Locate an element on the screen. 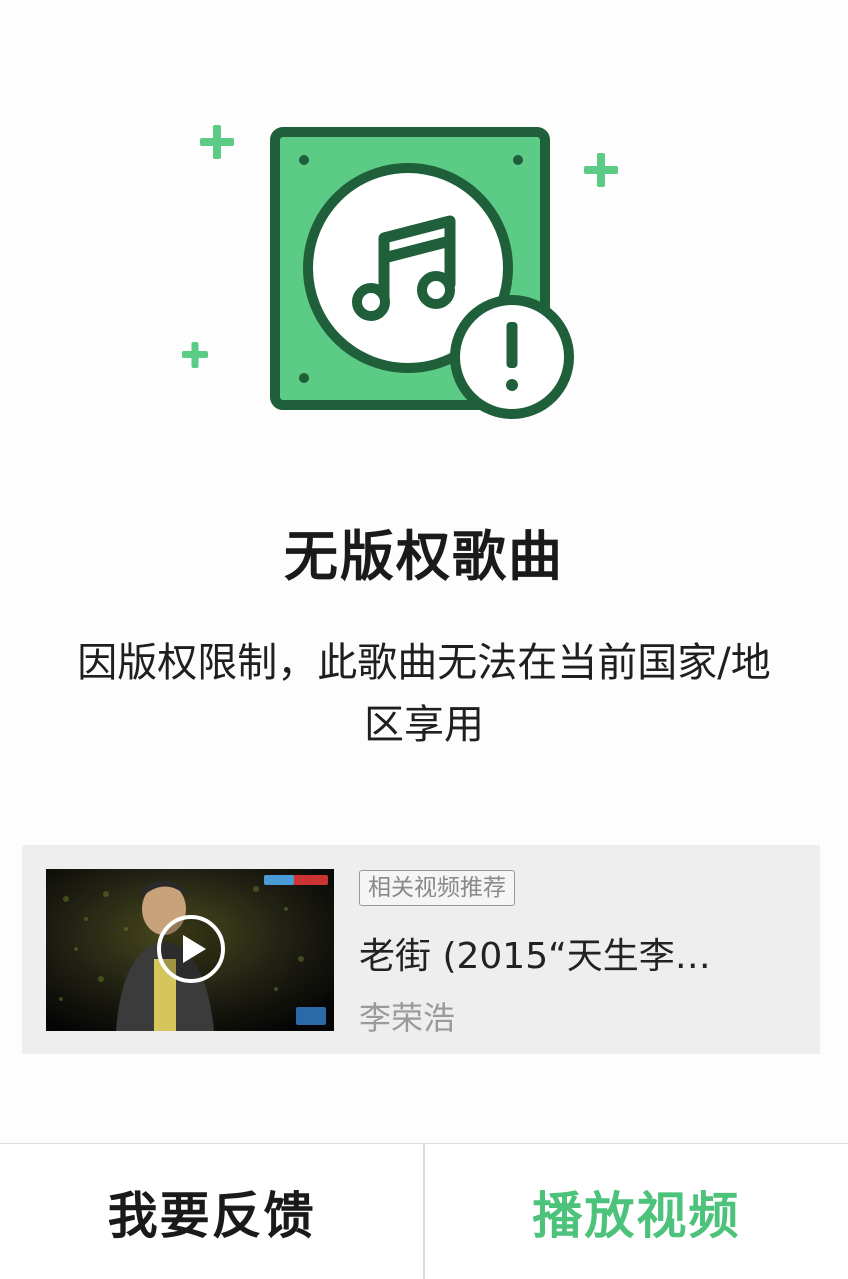 Image resolution: width=848 pixels, height=1279 pixels. video-thumbnail is located at coordinates (190, 950).